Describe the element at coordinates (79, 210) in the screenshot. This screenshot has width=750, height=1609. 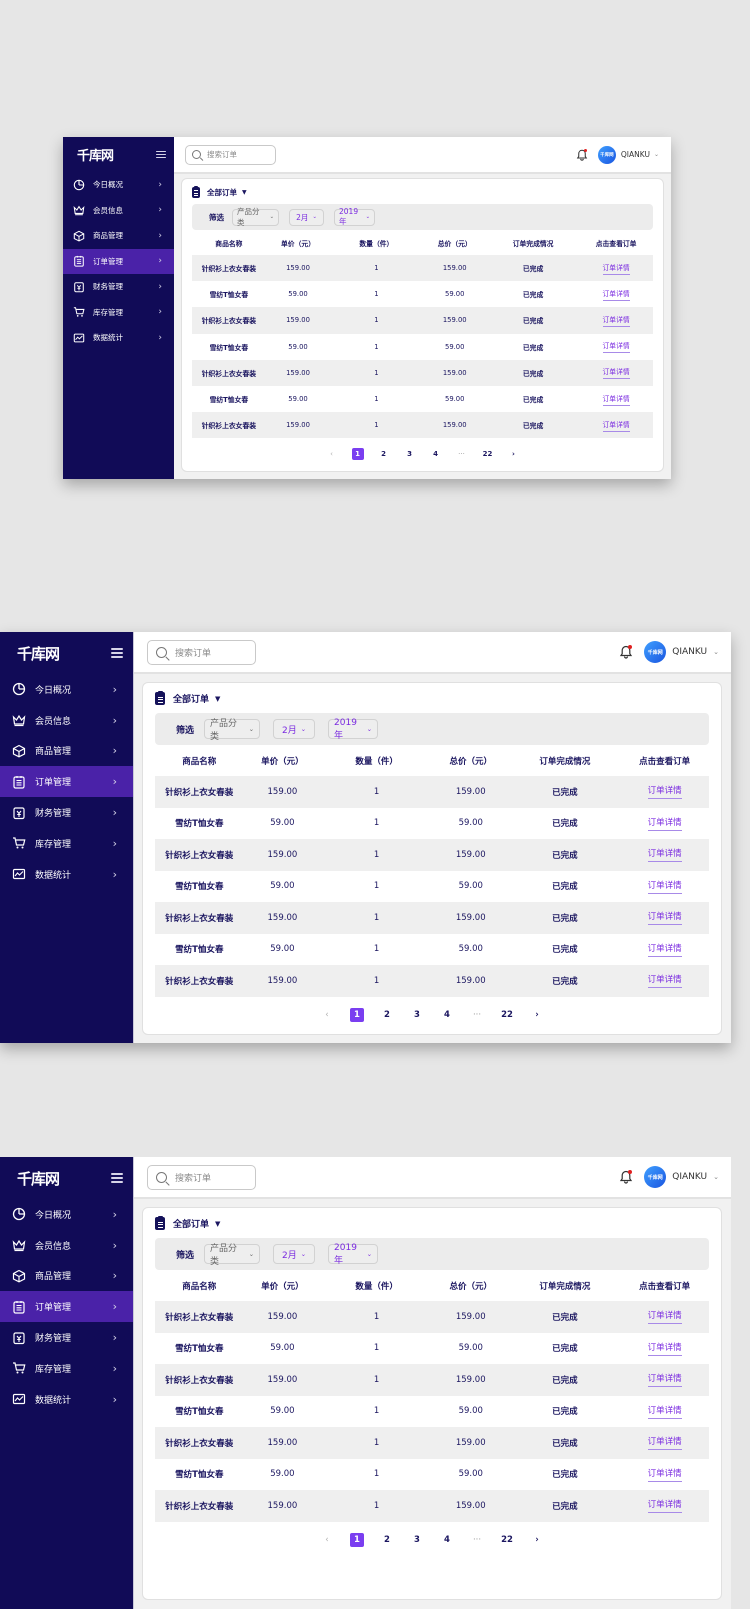
I see `crown-icon` at that location.